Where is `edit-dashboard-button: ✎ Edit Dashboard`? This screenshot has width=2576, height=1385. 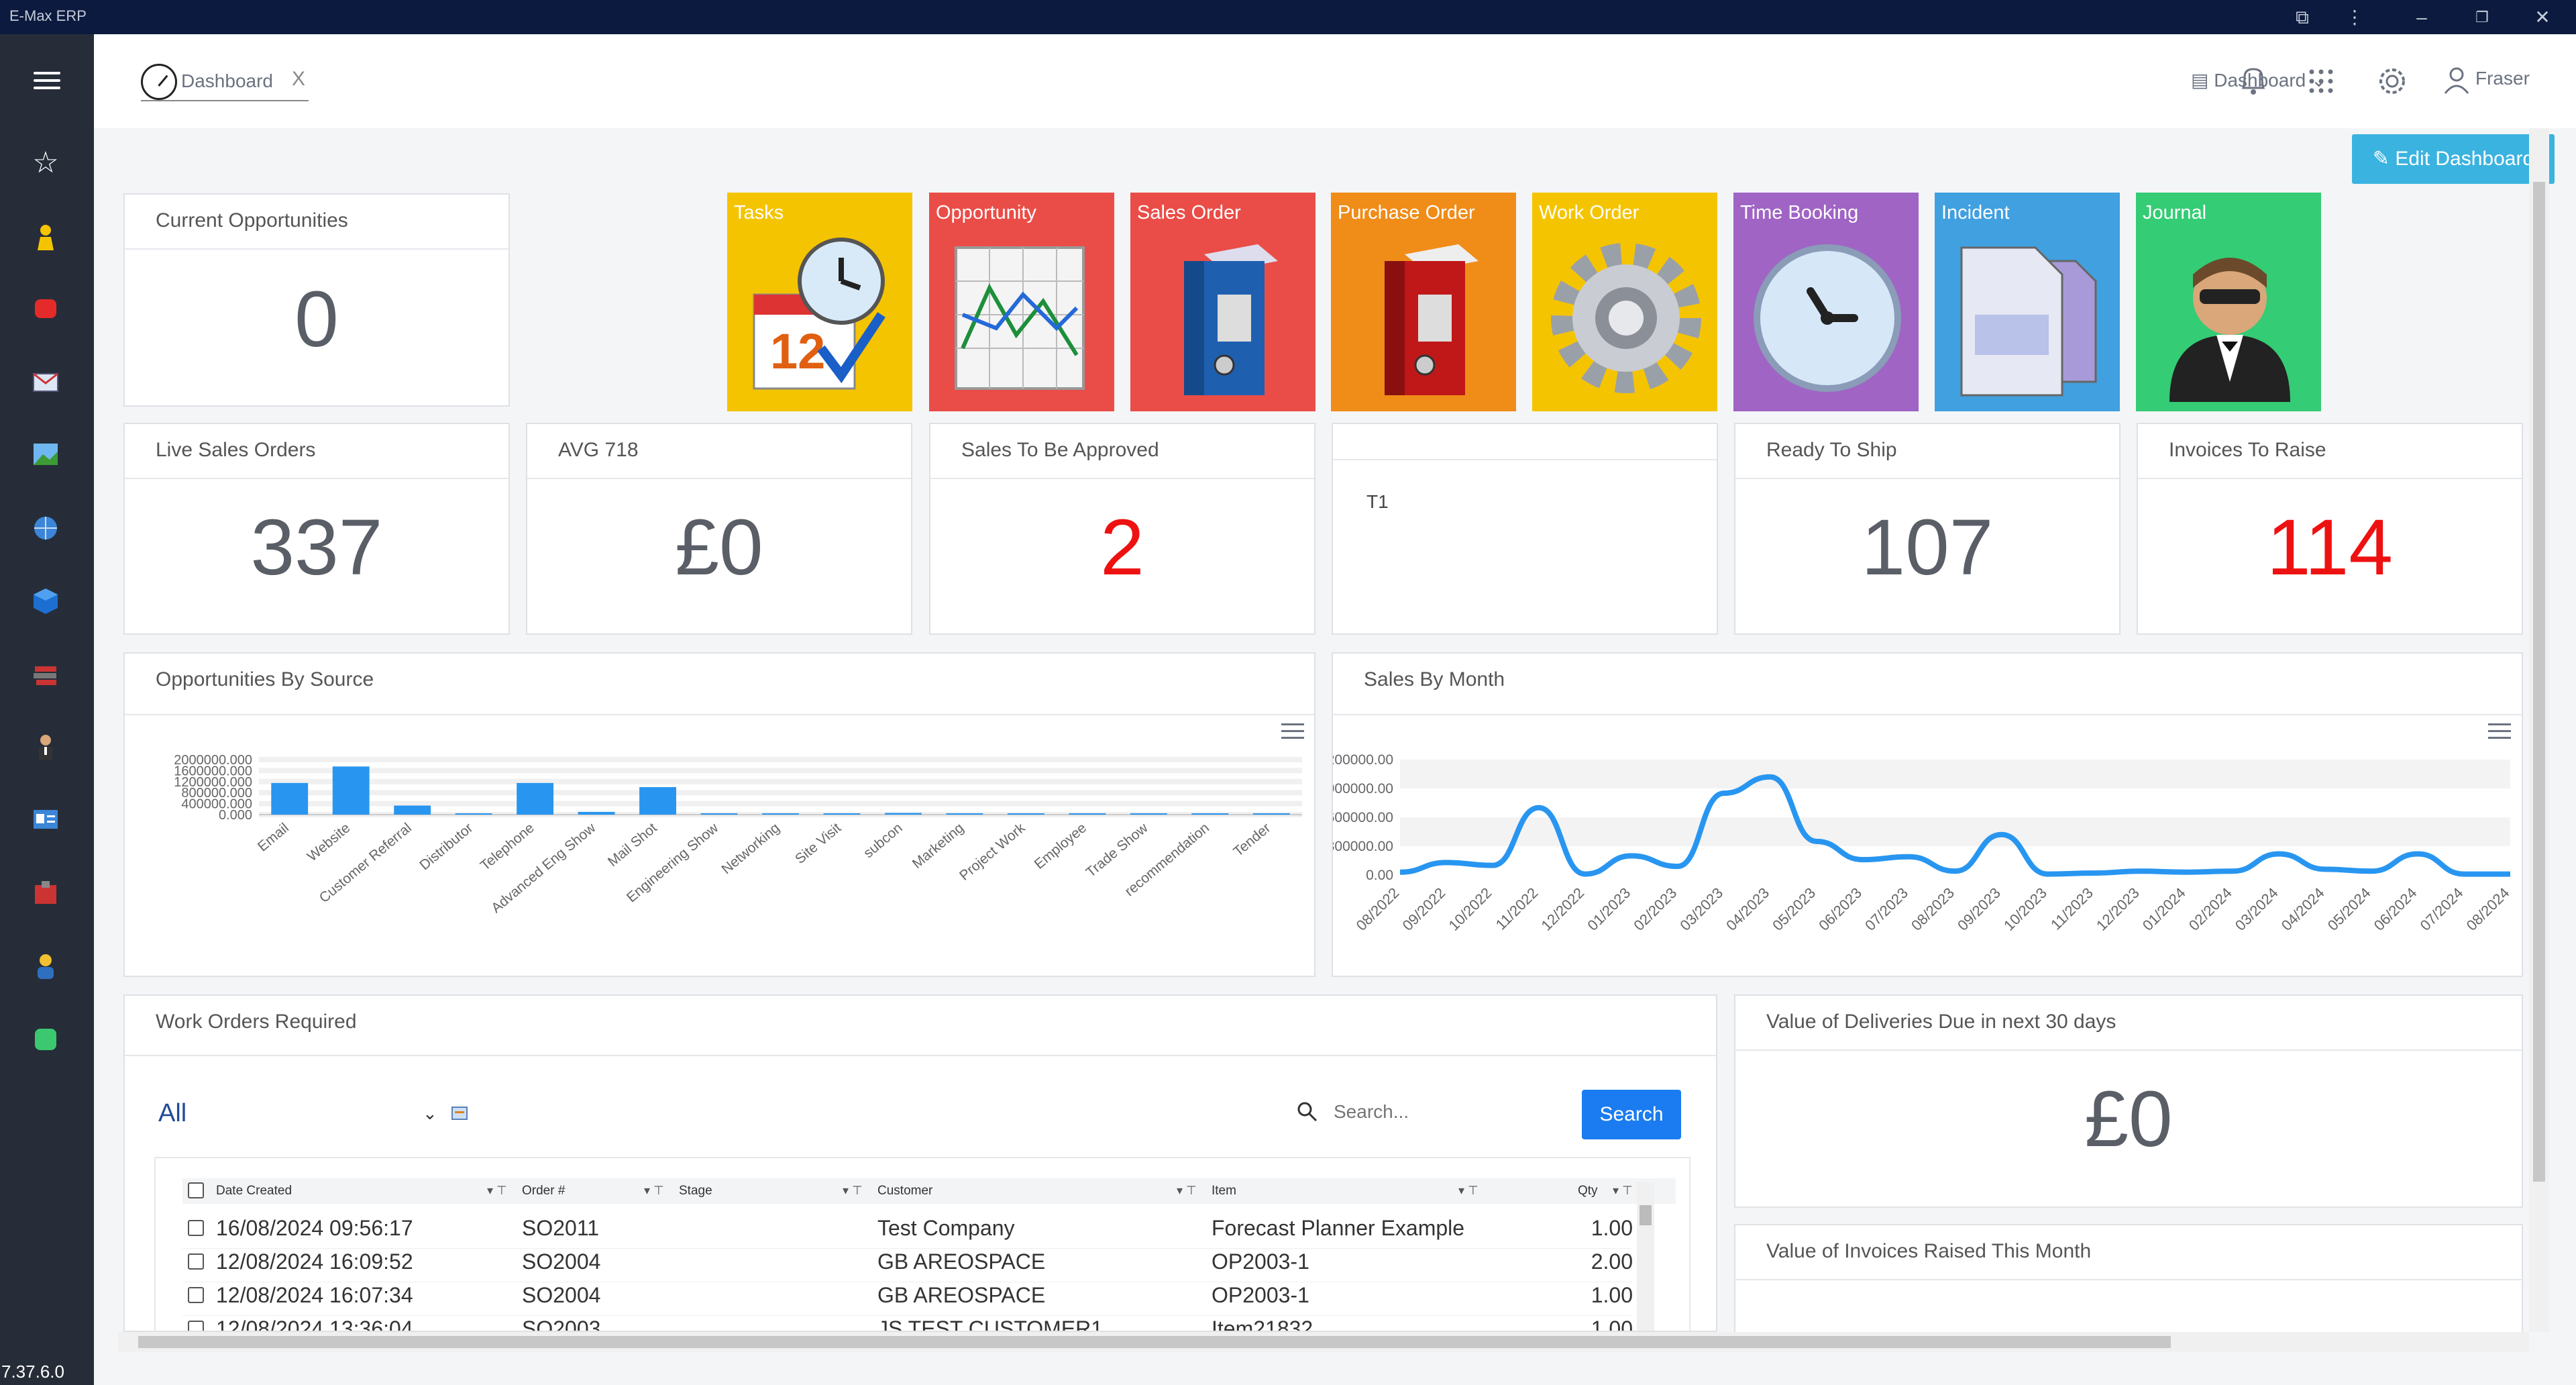
edit-dashboard-button: ✎ Edit Dashboard is located at coordinates (2453, 159).